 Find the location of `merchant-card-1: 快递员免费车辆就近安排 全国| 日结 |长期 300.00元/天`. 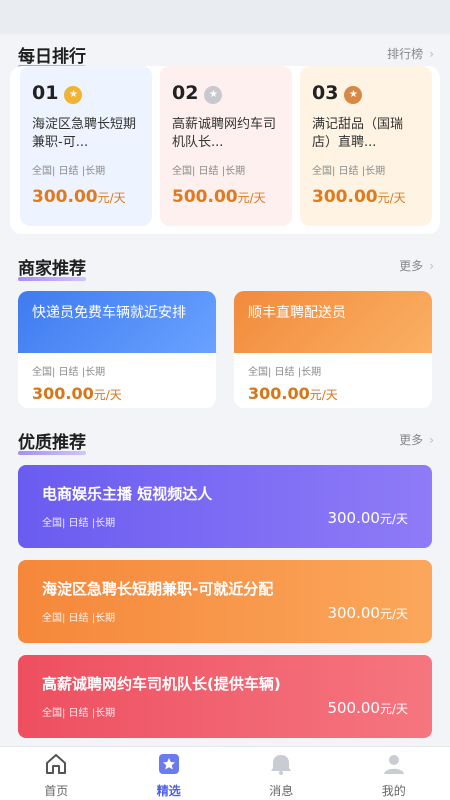

merchant-card-1: 快递员免费车辆就近安排 全国| 日结 |长期 300.00元/天 is located at coordinates (117, 349).